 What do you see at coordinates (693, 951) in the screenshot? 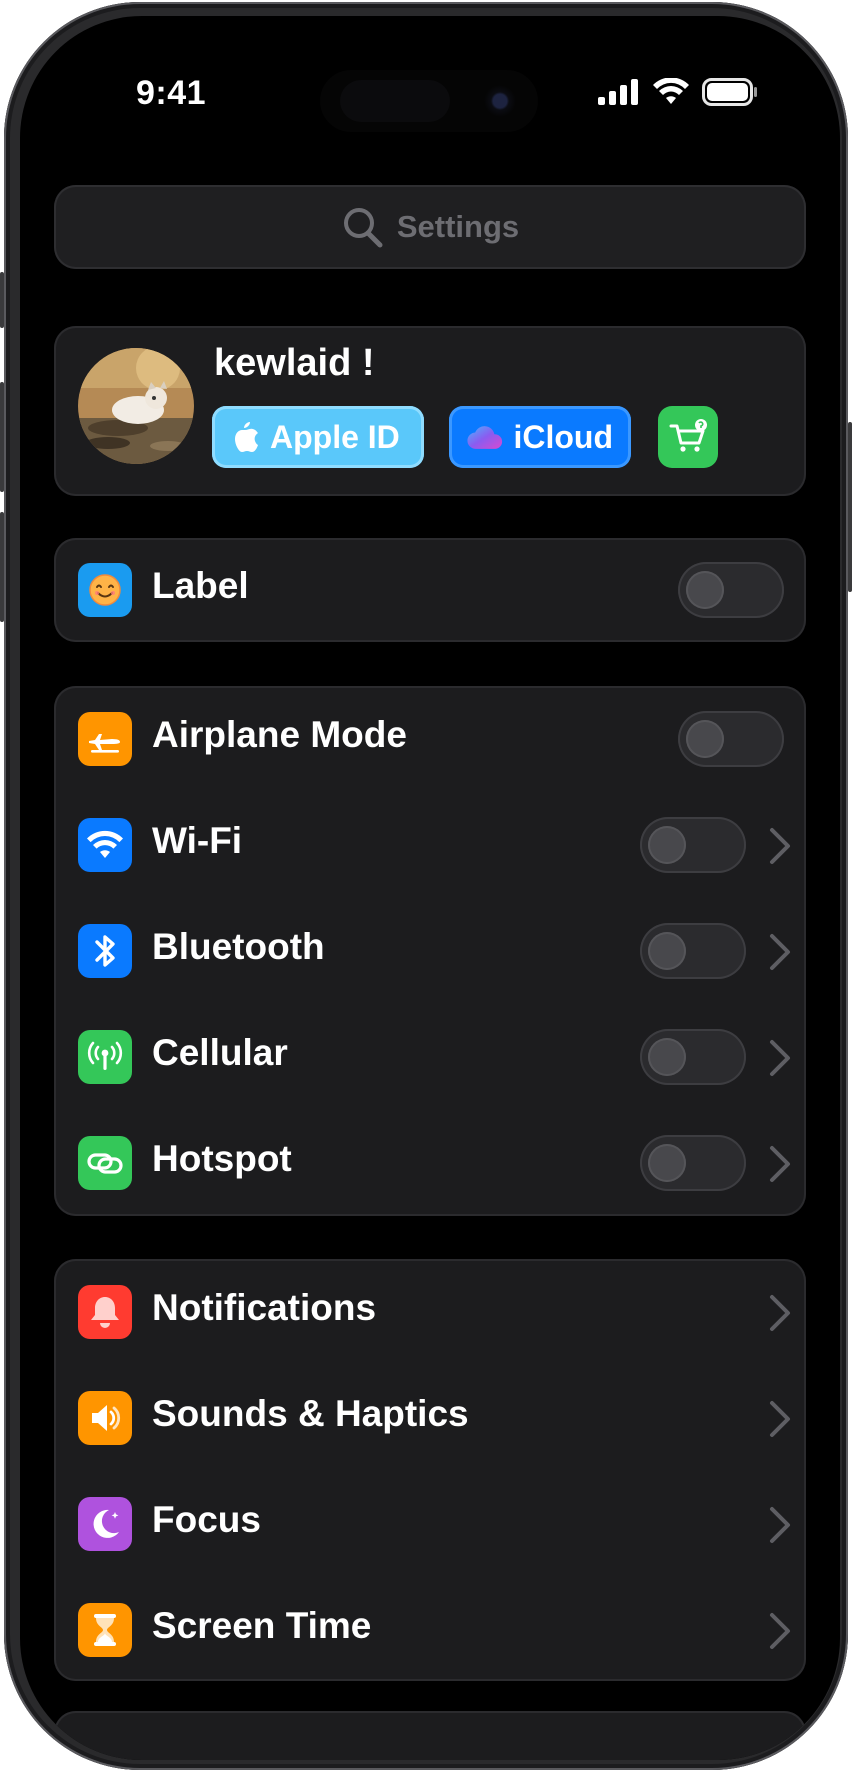
I see `bluetooth-toggle` at bounding box center [693, 951].